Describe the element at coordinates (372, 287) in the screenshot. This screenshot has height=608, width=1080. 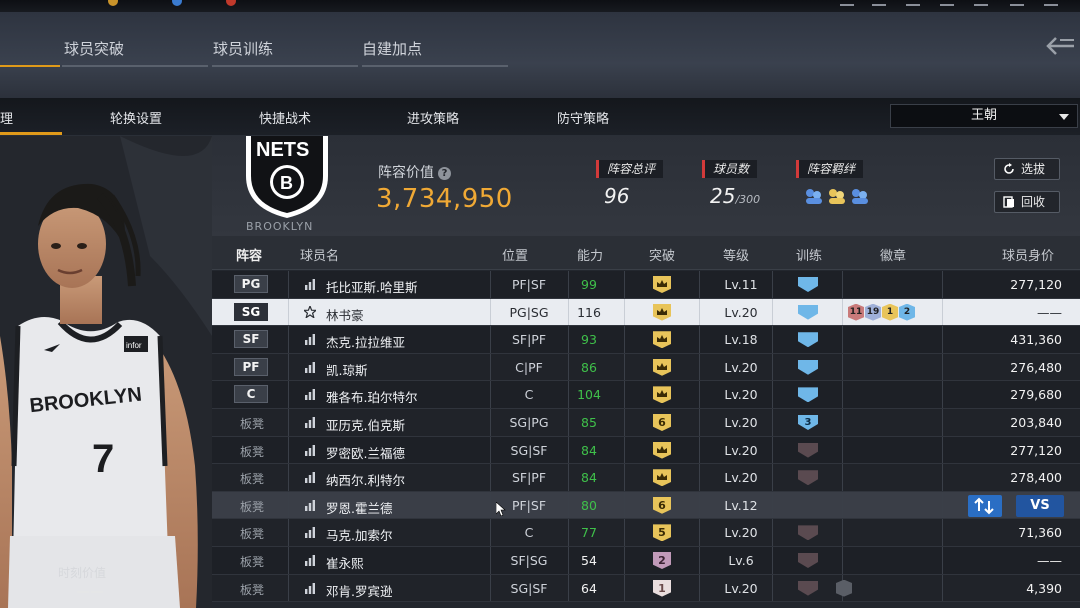
I see `player-name: 托比亚斯.哈里斯` at that location.